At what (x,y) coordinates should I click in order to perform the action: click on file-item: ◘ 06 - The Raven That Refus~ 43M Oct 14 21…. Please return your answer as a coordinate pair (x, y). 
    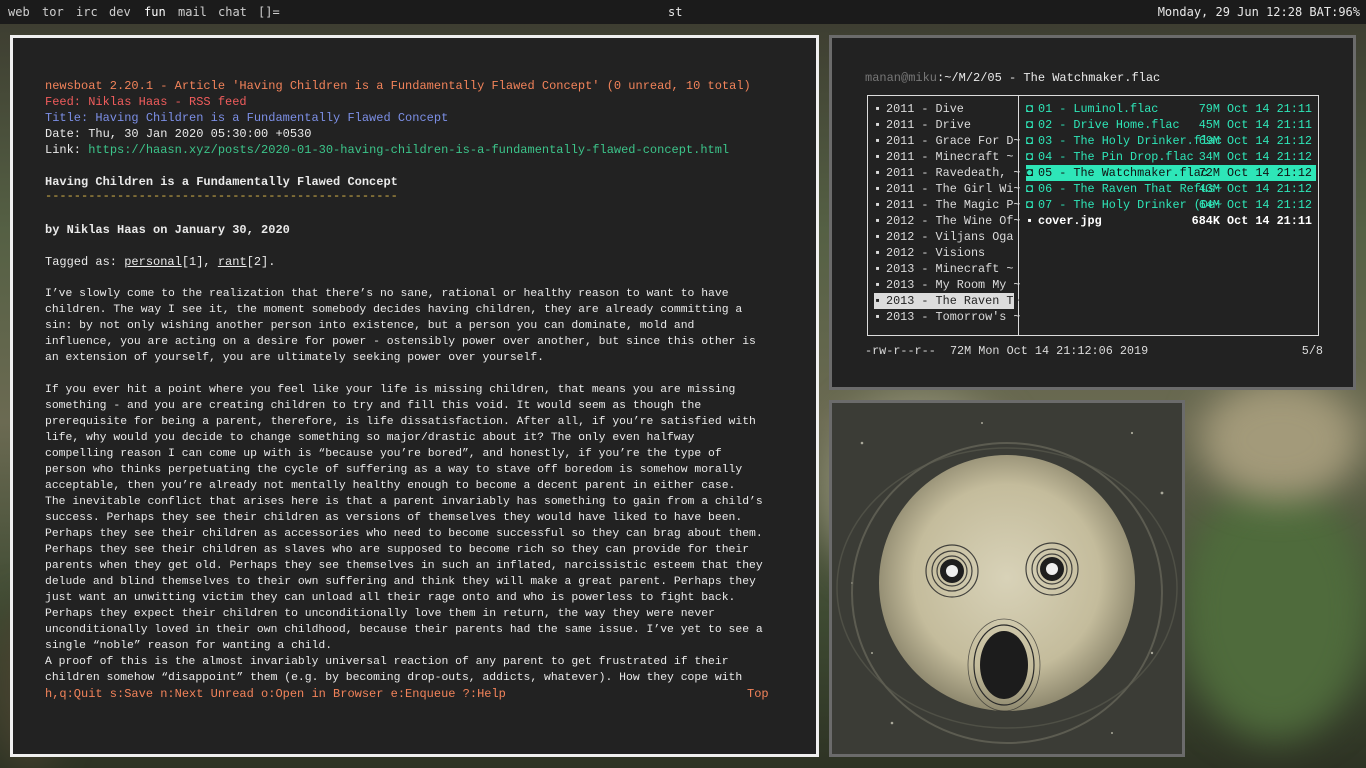
    Looking at the image, I should click on (1171, 189).